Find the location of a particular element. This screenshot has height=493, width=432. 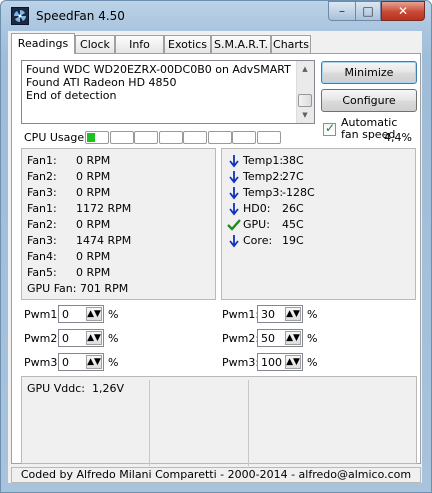

pwm2-right-spinner: 50 ▲▼ is located at coordinates (280, 338).